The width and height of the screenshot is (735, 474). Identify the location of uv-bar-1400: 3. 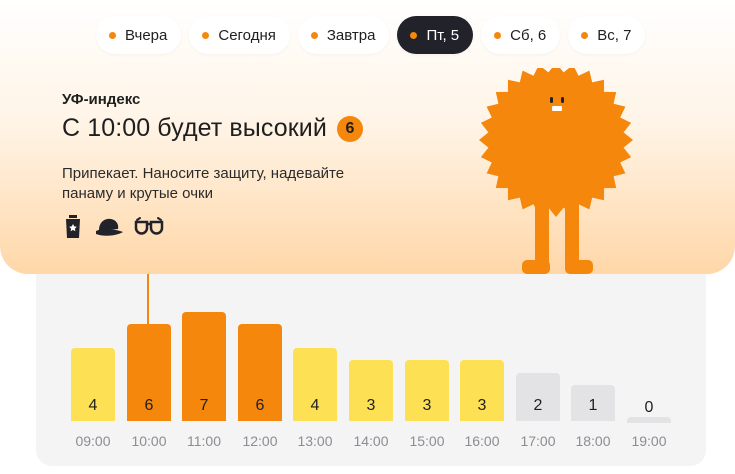
(371, 390).